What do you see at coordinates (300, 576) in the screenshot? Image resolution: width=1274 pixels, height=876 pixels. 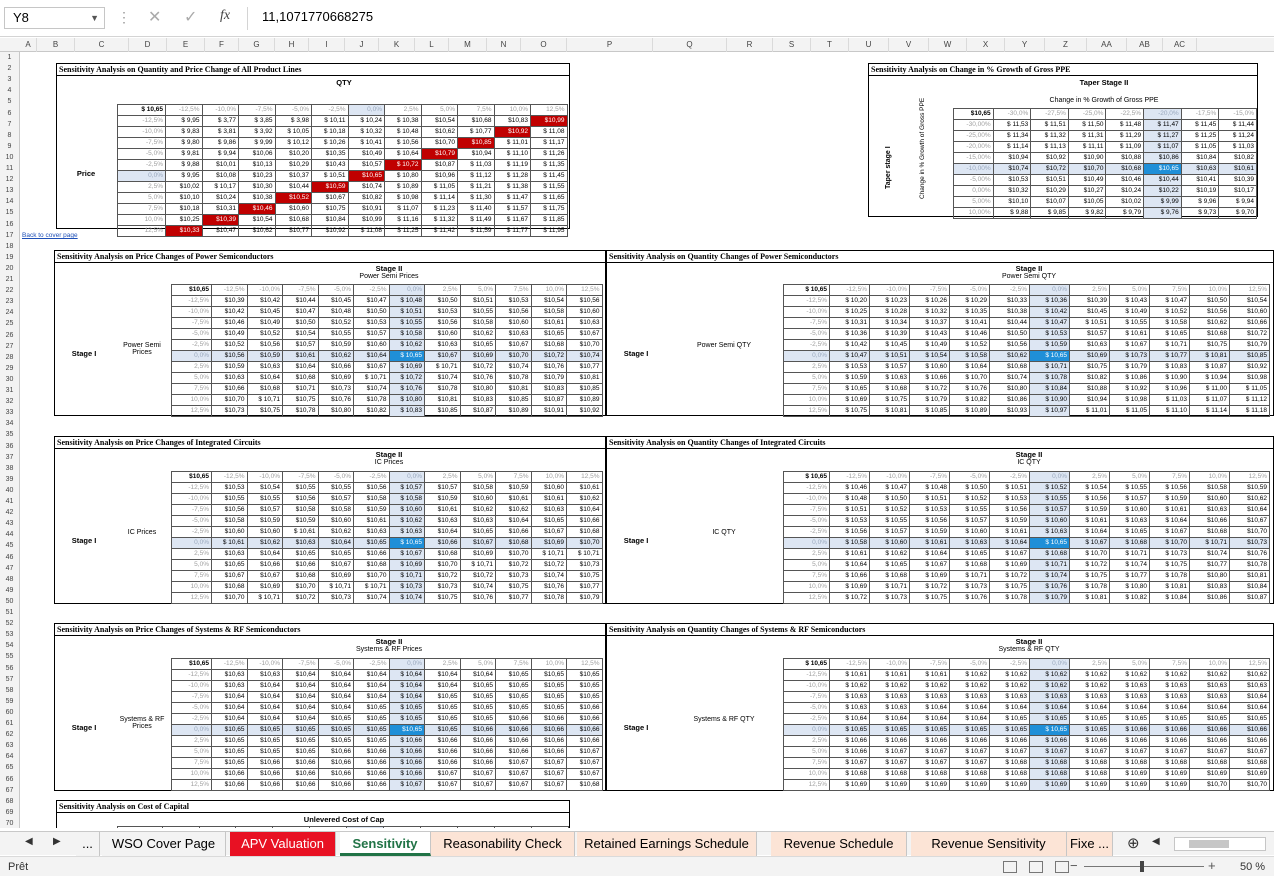 I see `data-cell: $10,68` at bounding box center [300, 576].